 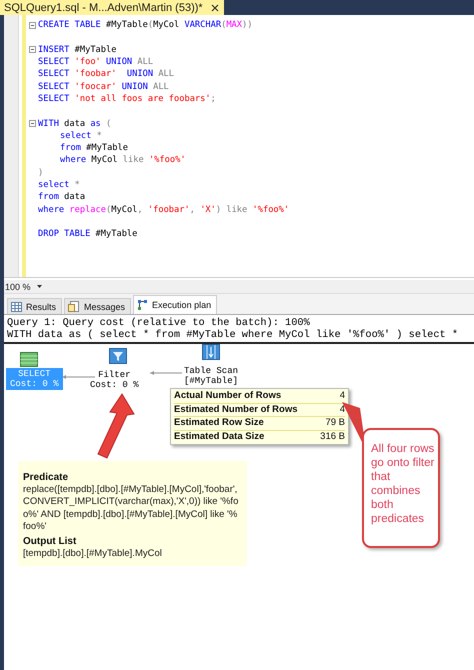 I want to click on query-text: WITH data as ( select * from #MyTable where MyCol like '%foo%' ) select *, so click(x=233, y=335).